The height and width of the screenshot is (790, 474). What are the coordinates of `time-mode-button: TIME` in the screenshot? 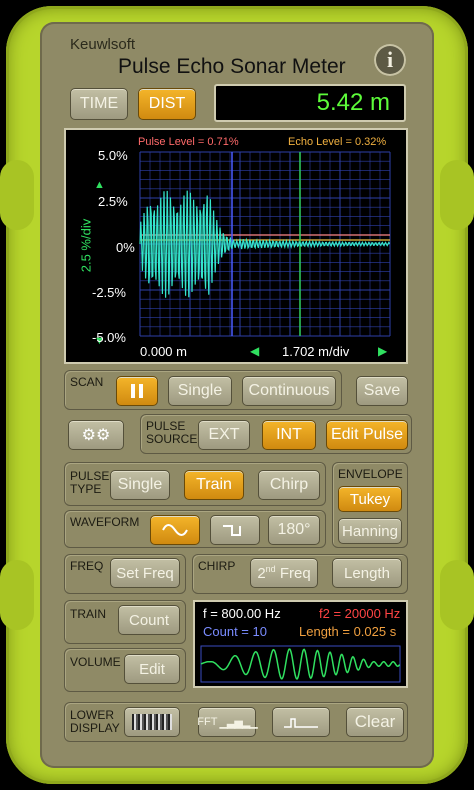 It's located at (99, 104).